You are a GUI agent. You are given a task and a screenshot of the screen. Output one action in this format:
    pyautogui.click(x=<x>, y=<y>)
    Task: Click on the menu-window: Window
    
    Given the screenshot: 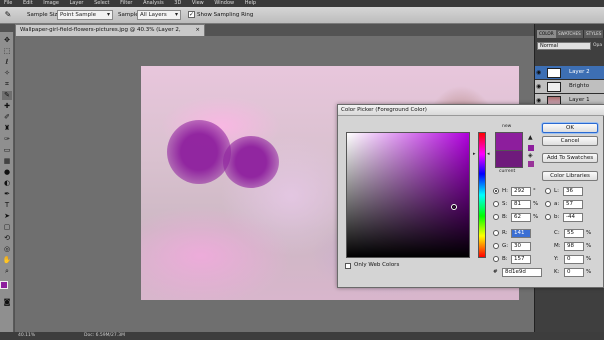 What is the action you would take?
    pyautogui.click(x=224, y=3)
    